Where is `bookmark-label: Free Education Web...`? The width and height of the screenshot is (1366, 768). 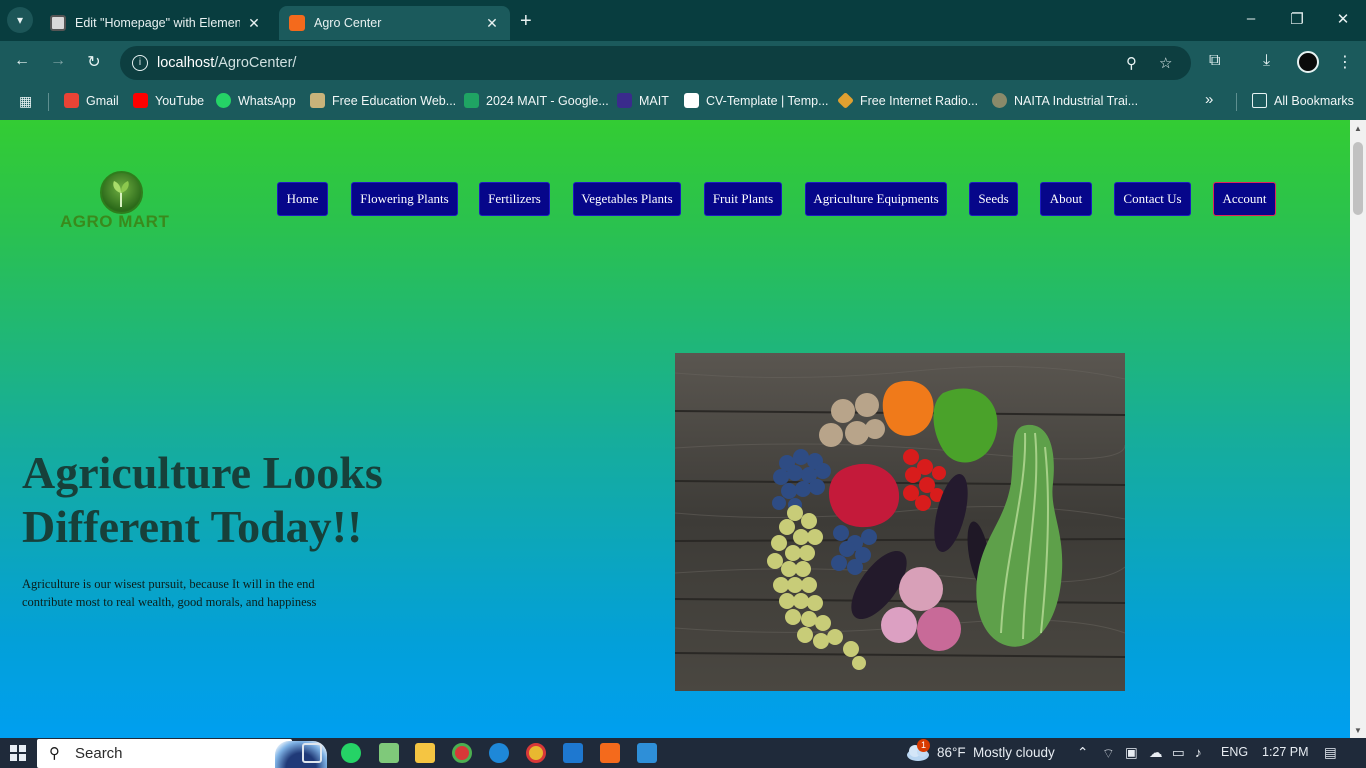 bookmark-label: Free Education Web... is located at coordinates (394, 100).